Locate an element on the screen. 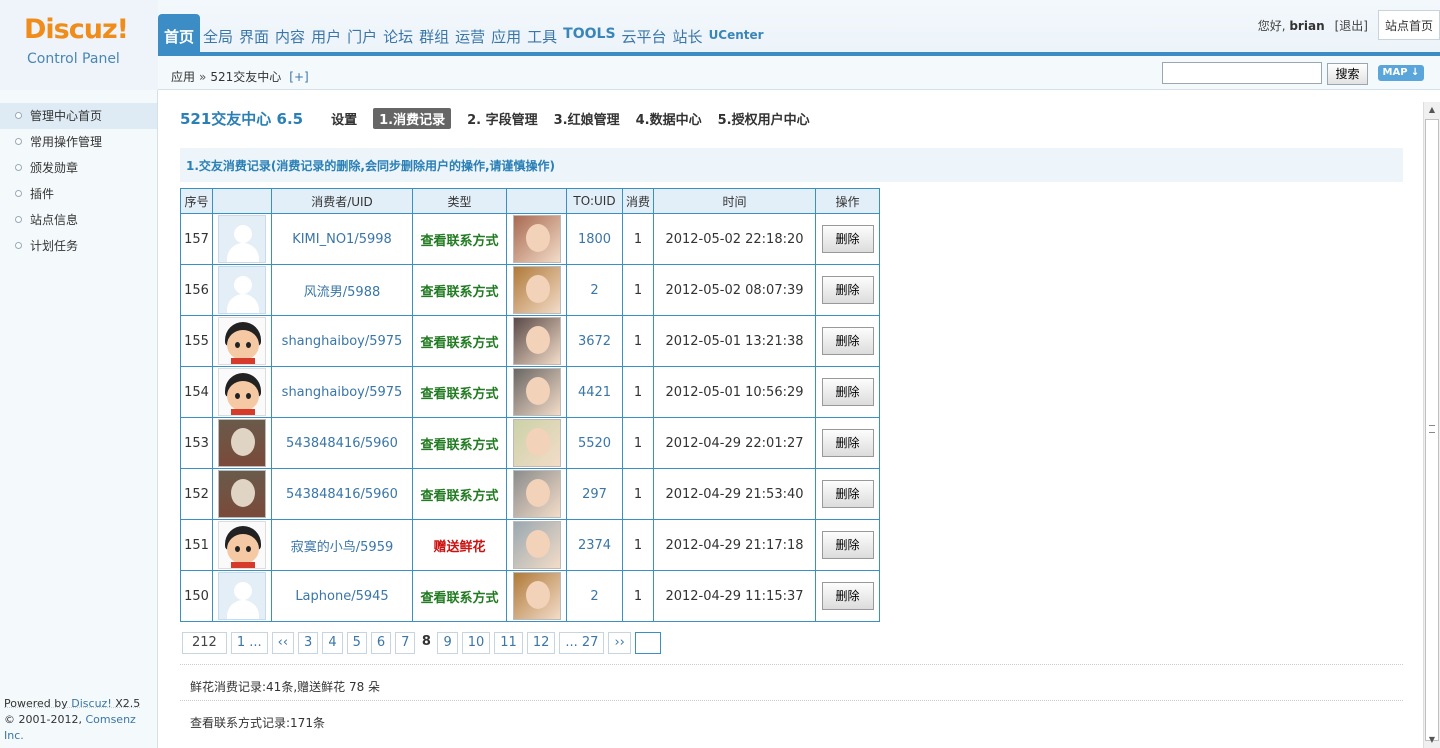 This screenshot has width=1440, height=748. page-link: 12 is located at coordinates (541, 643).